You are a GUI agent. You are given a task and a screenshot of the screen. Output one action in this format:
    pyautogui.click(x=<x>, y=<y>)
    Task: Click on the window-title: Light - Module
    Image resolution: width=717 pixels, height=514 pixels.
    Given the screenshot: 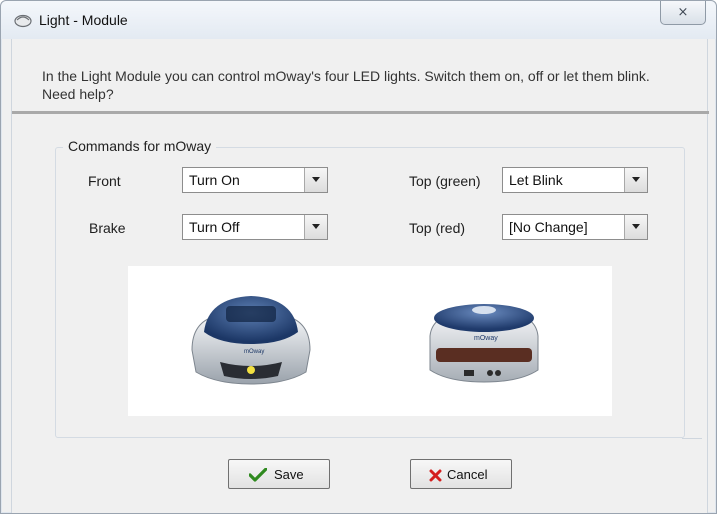 What is the action you would take?
    pyautogui.click(x=83, y=20)
    